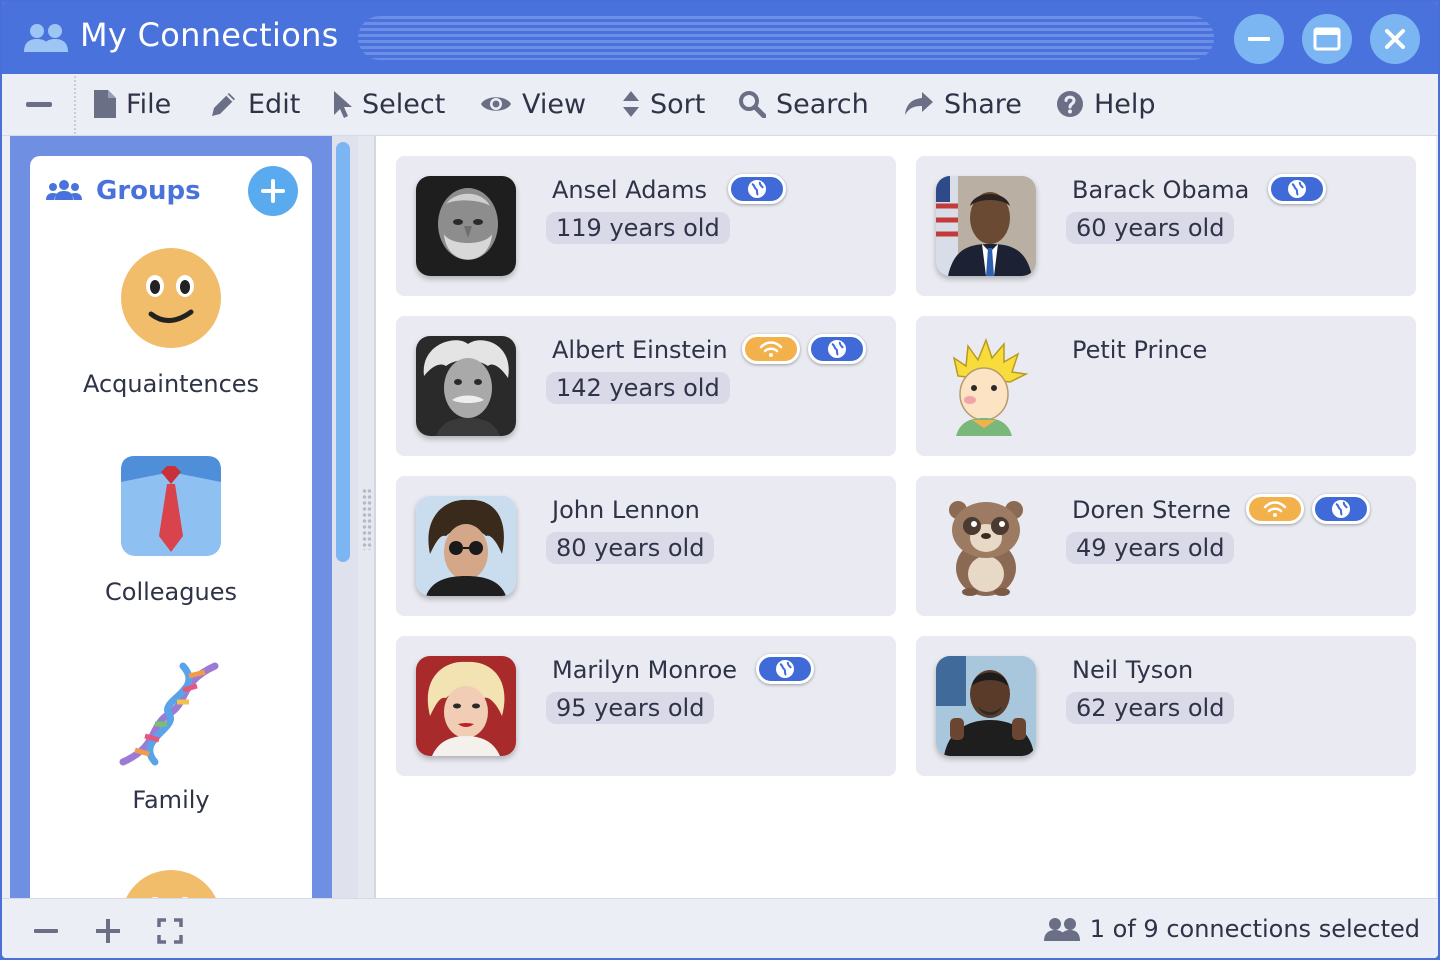  What do you see at coordinates (75, 105) in the screenshot?
I see `toolbar-separator` at bounding box center [75, 105].